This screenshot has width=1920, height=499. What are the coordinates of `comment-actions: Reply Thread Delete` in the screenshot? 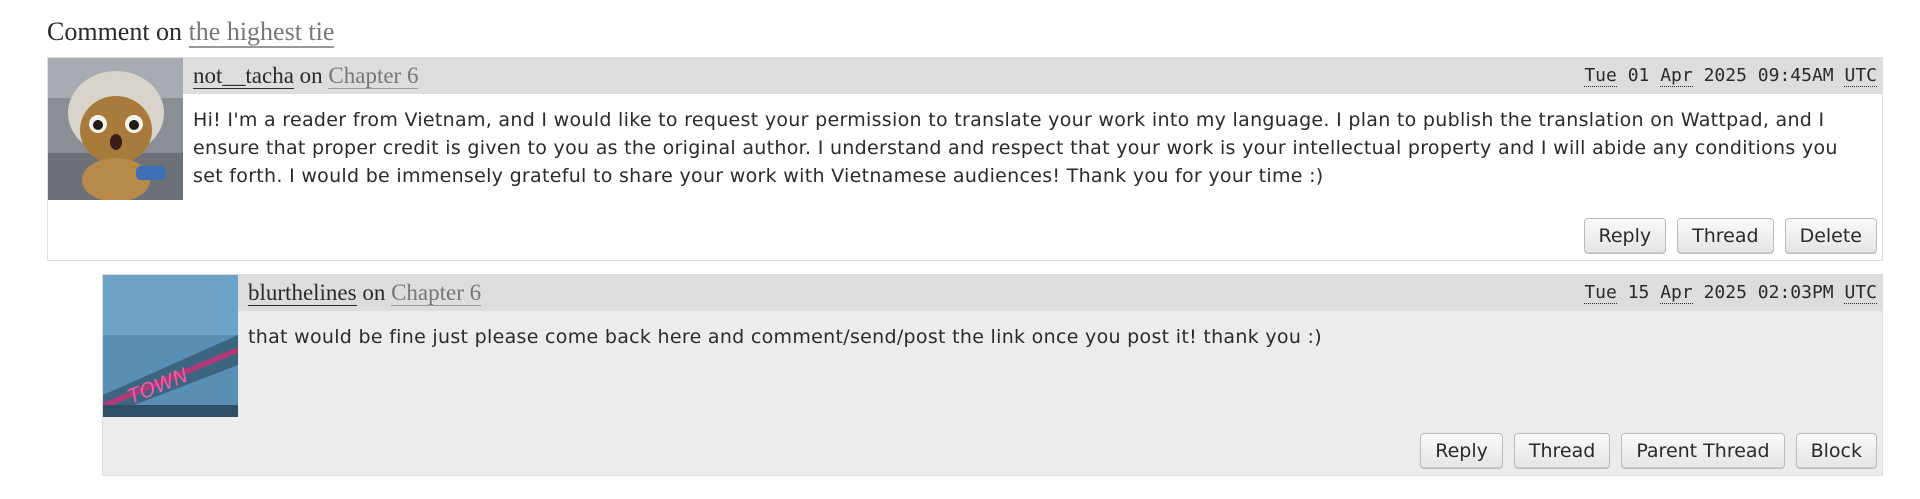 It's located at (1730, 236).